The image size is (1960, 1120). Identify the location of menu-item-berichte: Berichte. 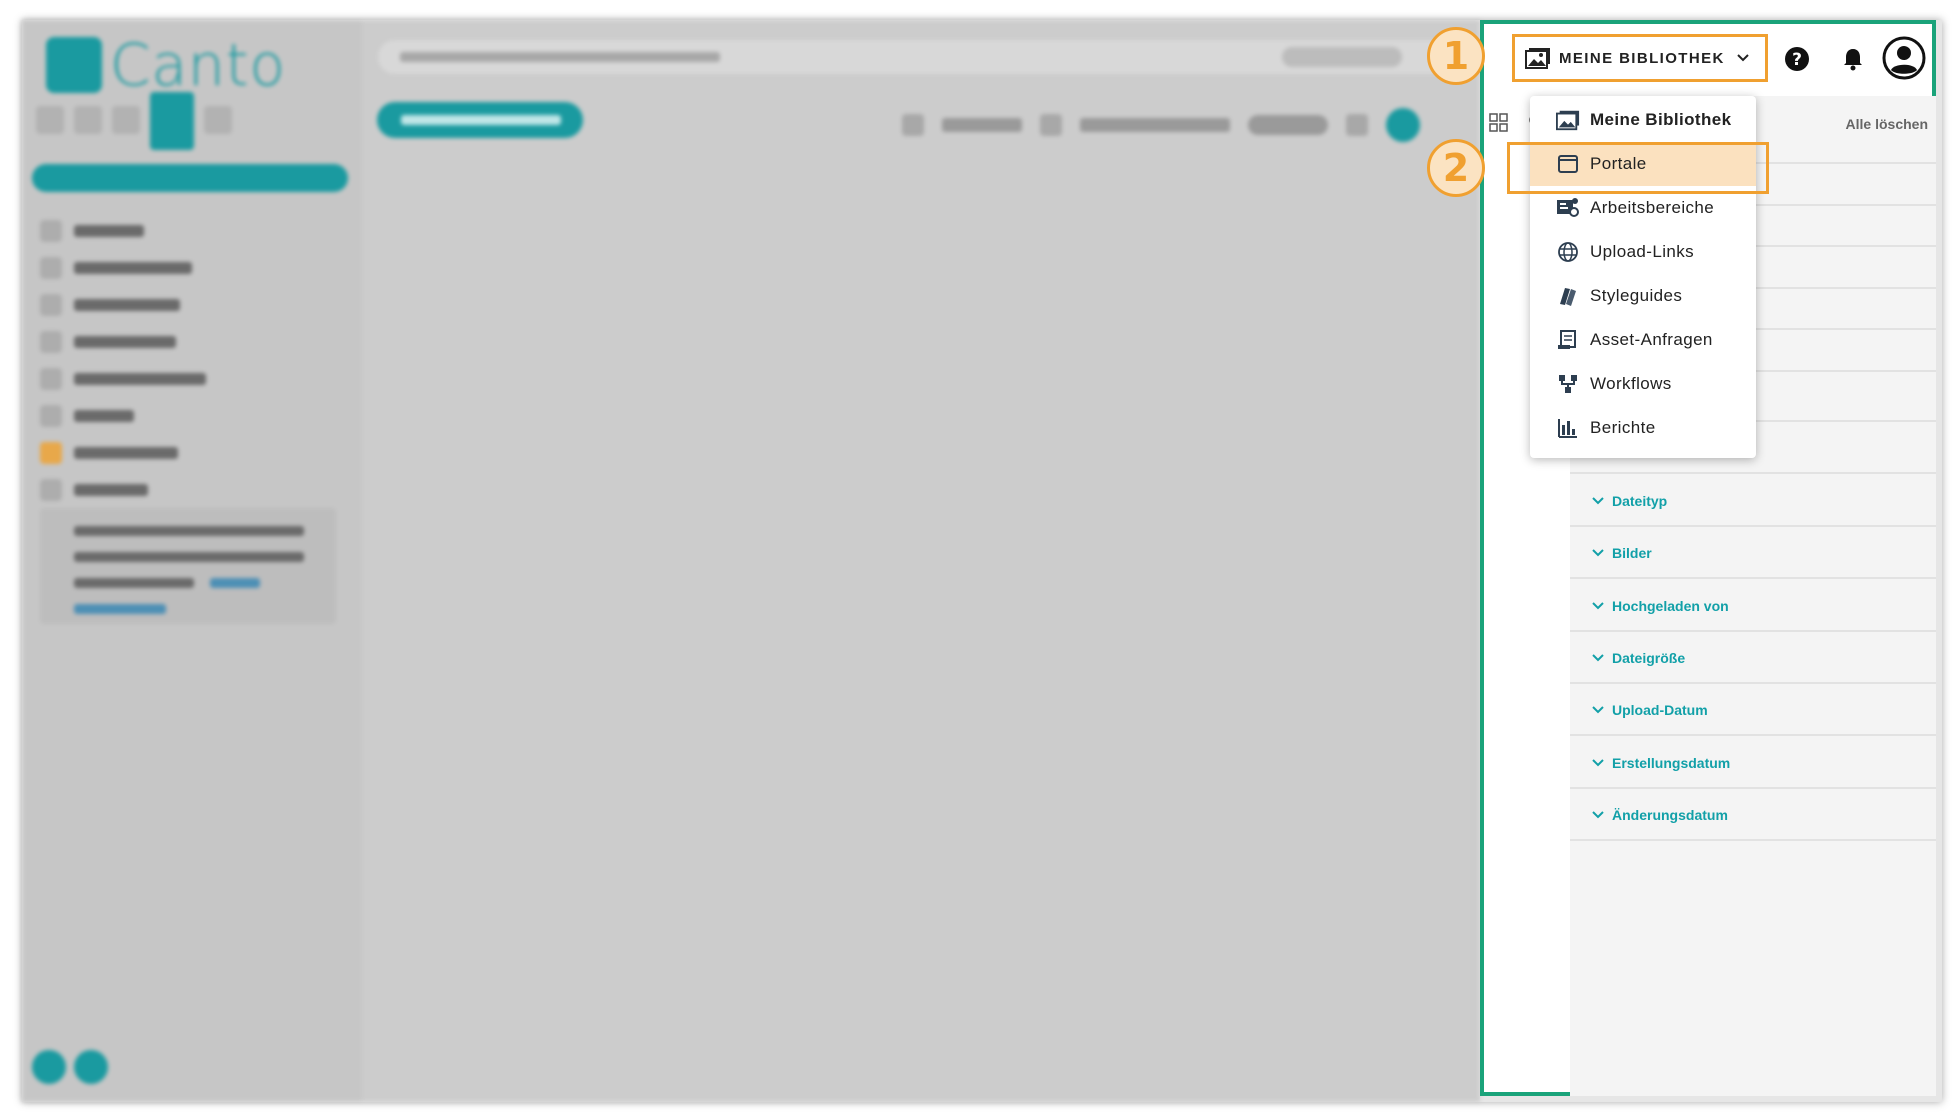
(1643, 428).